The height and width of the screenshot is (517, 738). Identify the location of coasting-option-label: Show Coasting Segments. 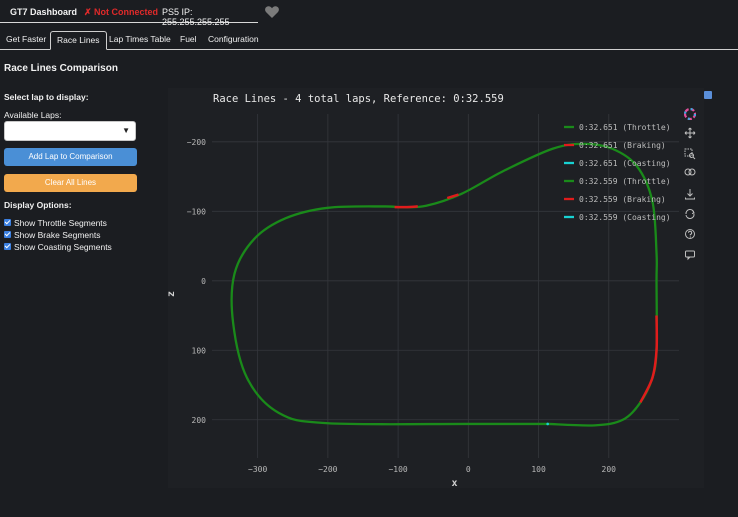
(63, 246).